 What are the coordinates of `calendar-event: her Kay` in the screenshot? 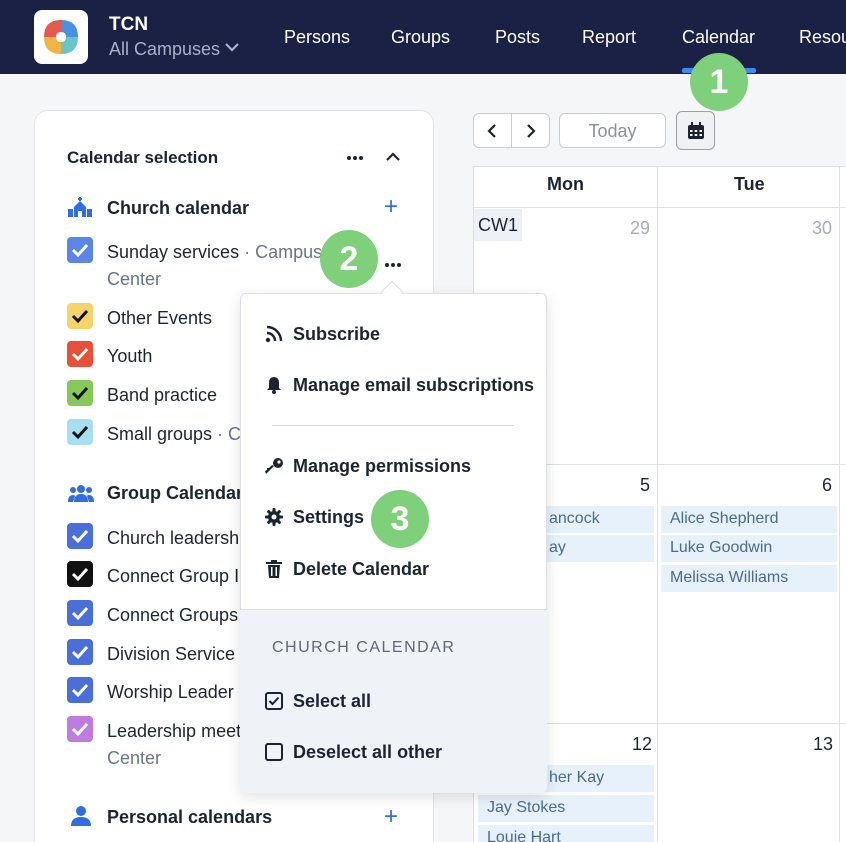 It's located at (597, 778).